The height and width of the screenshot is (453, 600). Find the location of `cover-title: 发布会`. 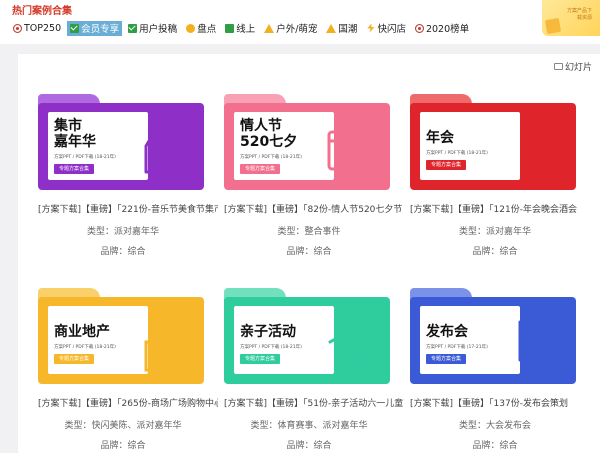

cover-title: 发布会 is located at coordinates (447, 332).